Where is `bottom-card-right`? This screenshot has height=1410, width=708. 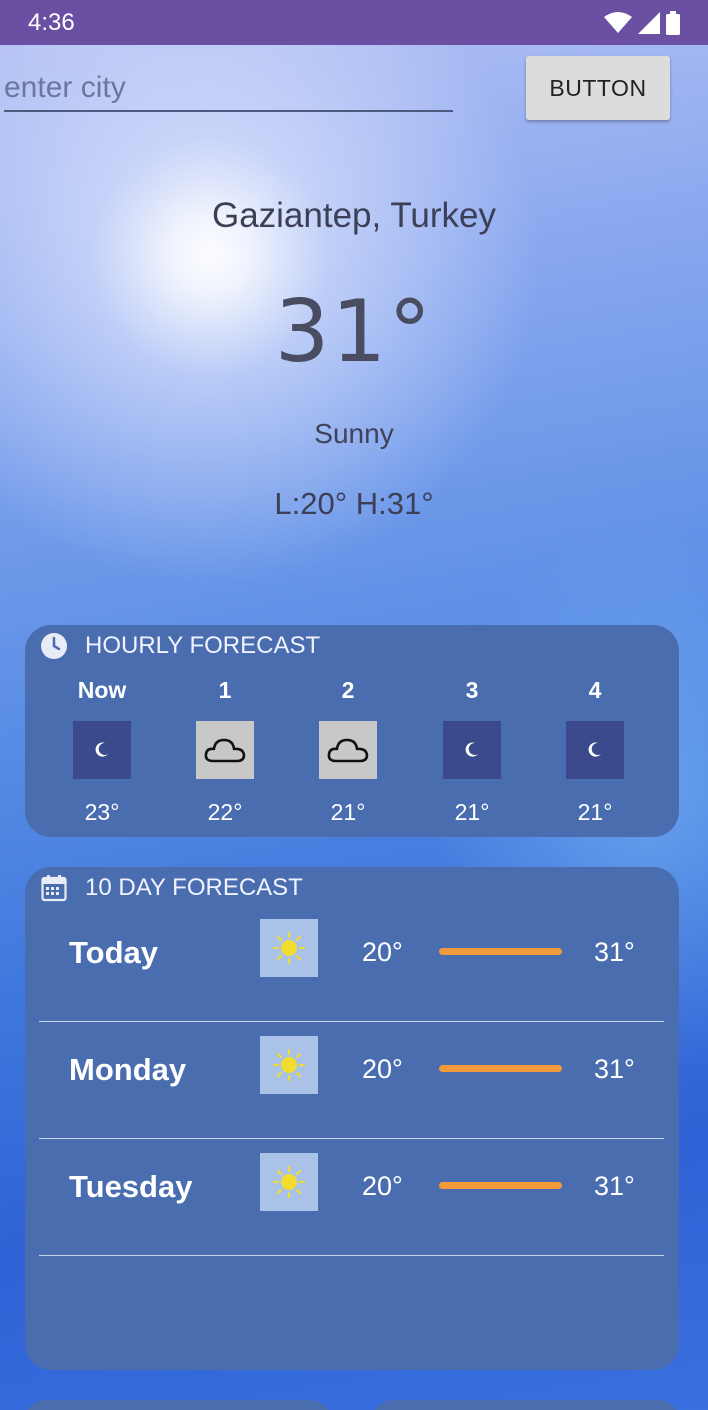 bottom-card-right is located at coordinates (525, 1405).